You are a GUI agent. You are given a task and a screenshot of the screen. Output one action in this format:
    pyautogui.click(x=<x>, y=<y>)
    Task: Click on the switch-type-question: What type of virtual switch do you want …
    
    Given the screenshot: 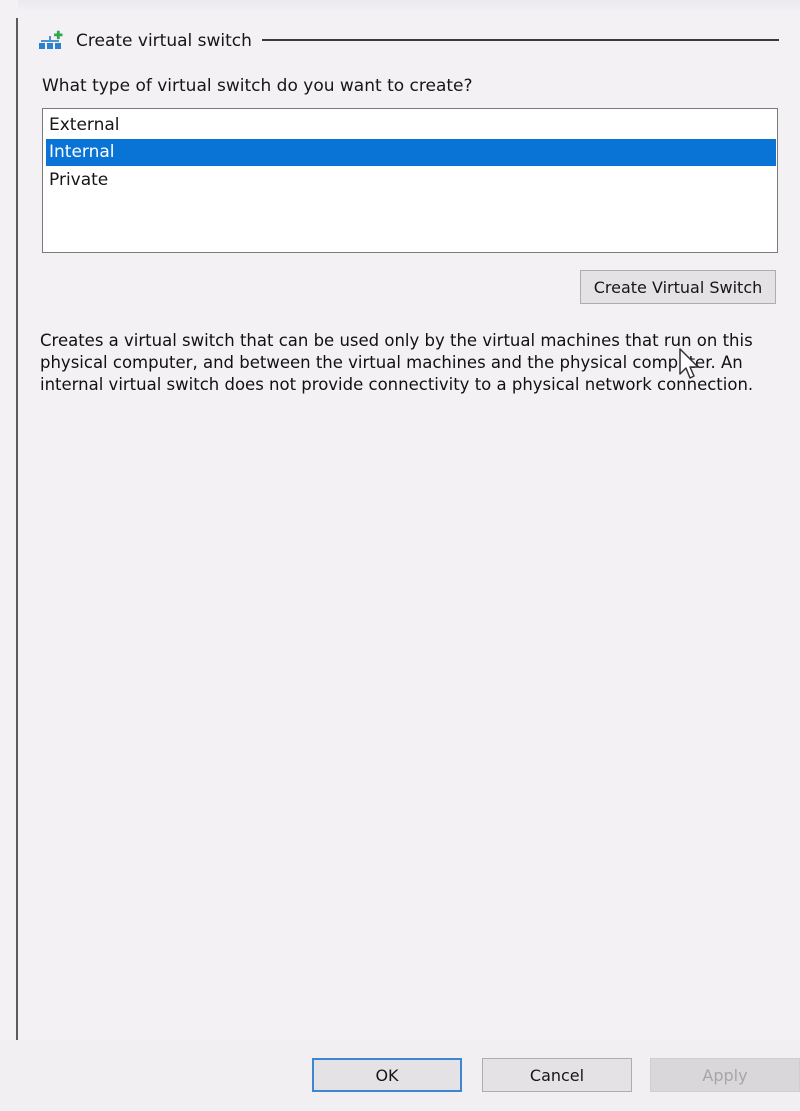 What is the action you would take?
    pyautogui.click(x=257, y=86)
    